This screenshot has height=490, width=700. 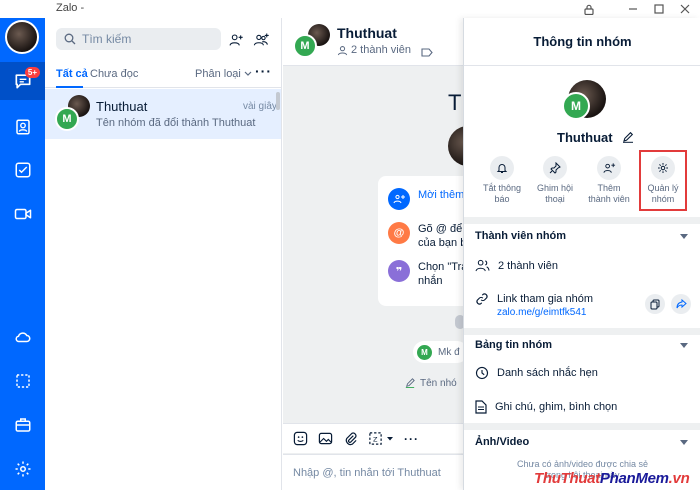 What do you see at coordinates (440, 195) in the screenshot?
I see `tip-invite-label: Mời thêm` at bounding box center [440, 195].